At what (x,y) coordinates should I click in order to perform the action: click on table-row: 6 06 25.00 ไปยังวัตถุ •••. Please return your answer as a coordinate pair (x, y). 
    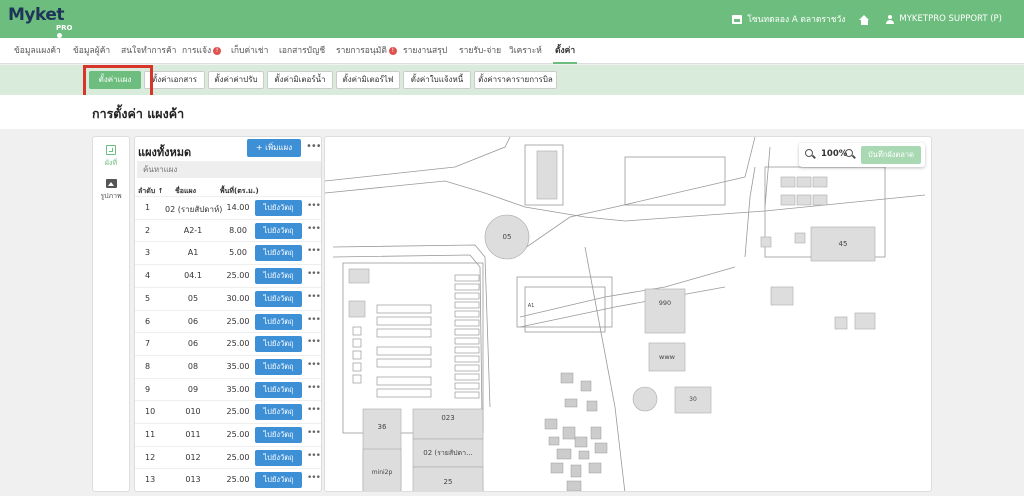
    Looking at the image, I should click on (228, 321).